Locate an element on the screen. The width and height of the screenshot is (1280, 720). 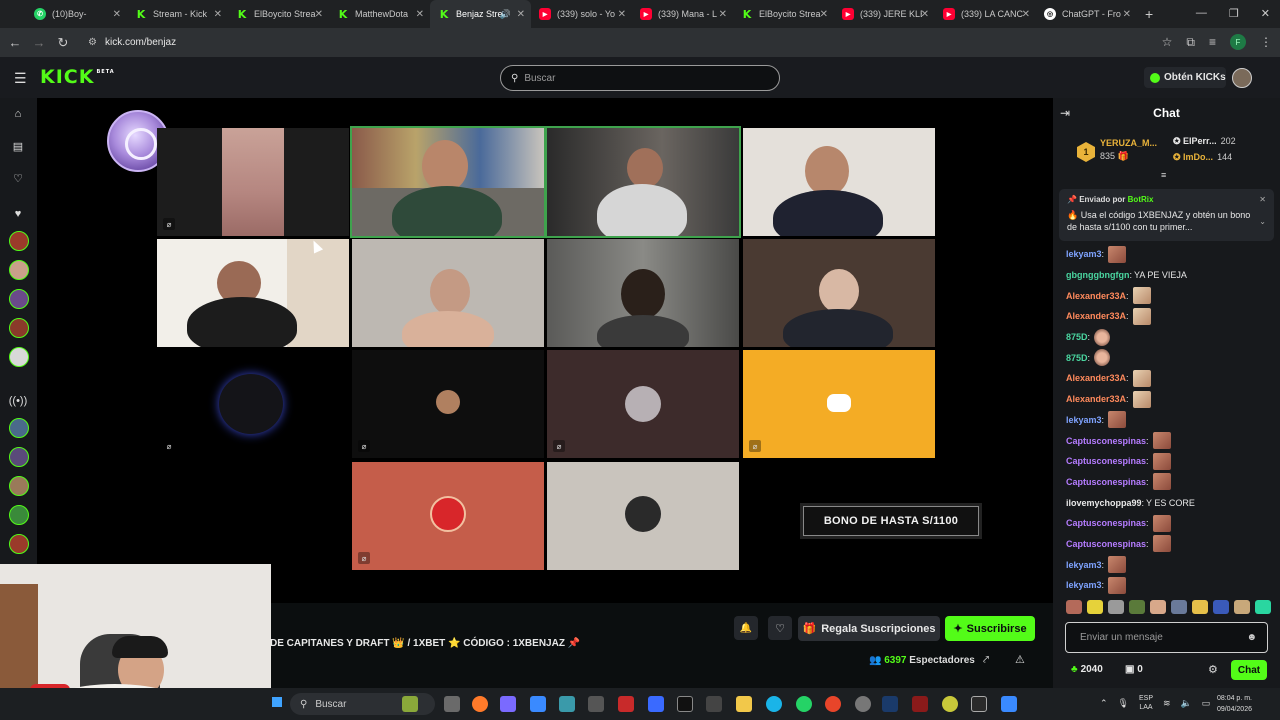
close-window-icon: ✕ is located at coordinates (1265, 13).